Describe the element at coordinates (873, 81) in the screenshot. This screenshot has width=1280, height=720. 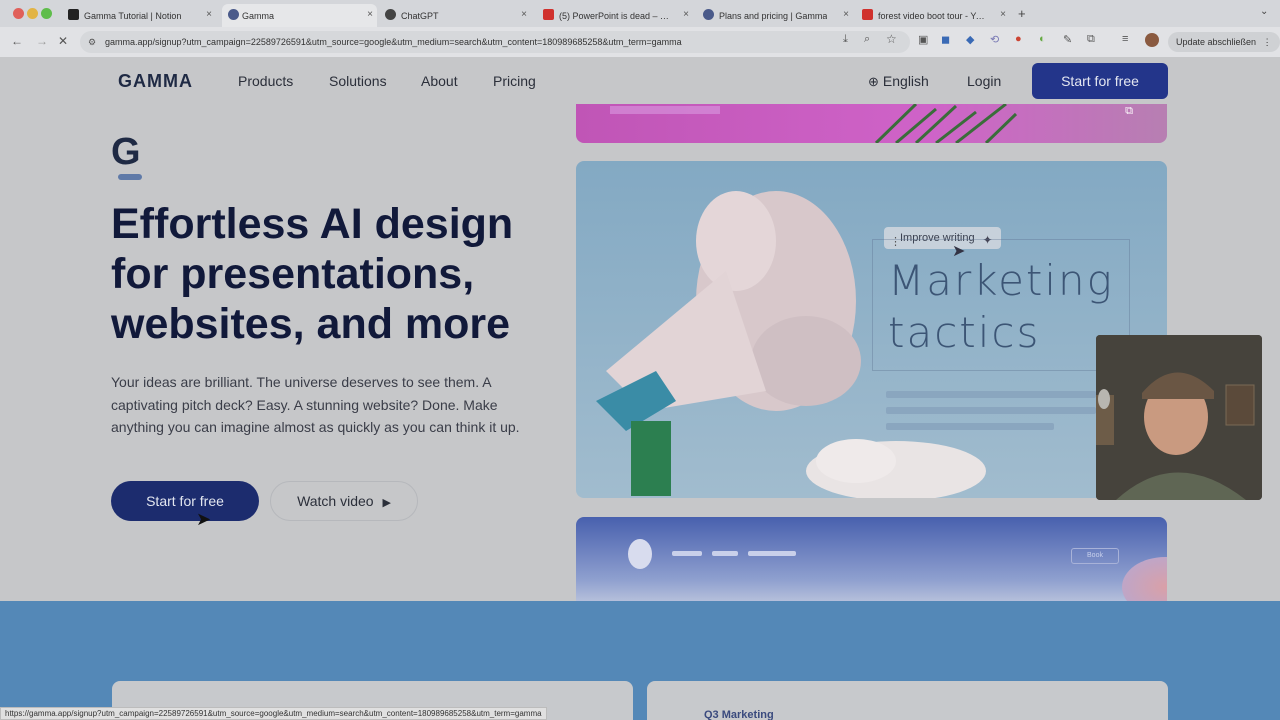
I see `globe-icon: ⊕` at that location.